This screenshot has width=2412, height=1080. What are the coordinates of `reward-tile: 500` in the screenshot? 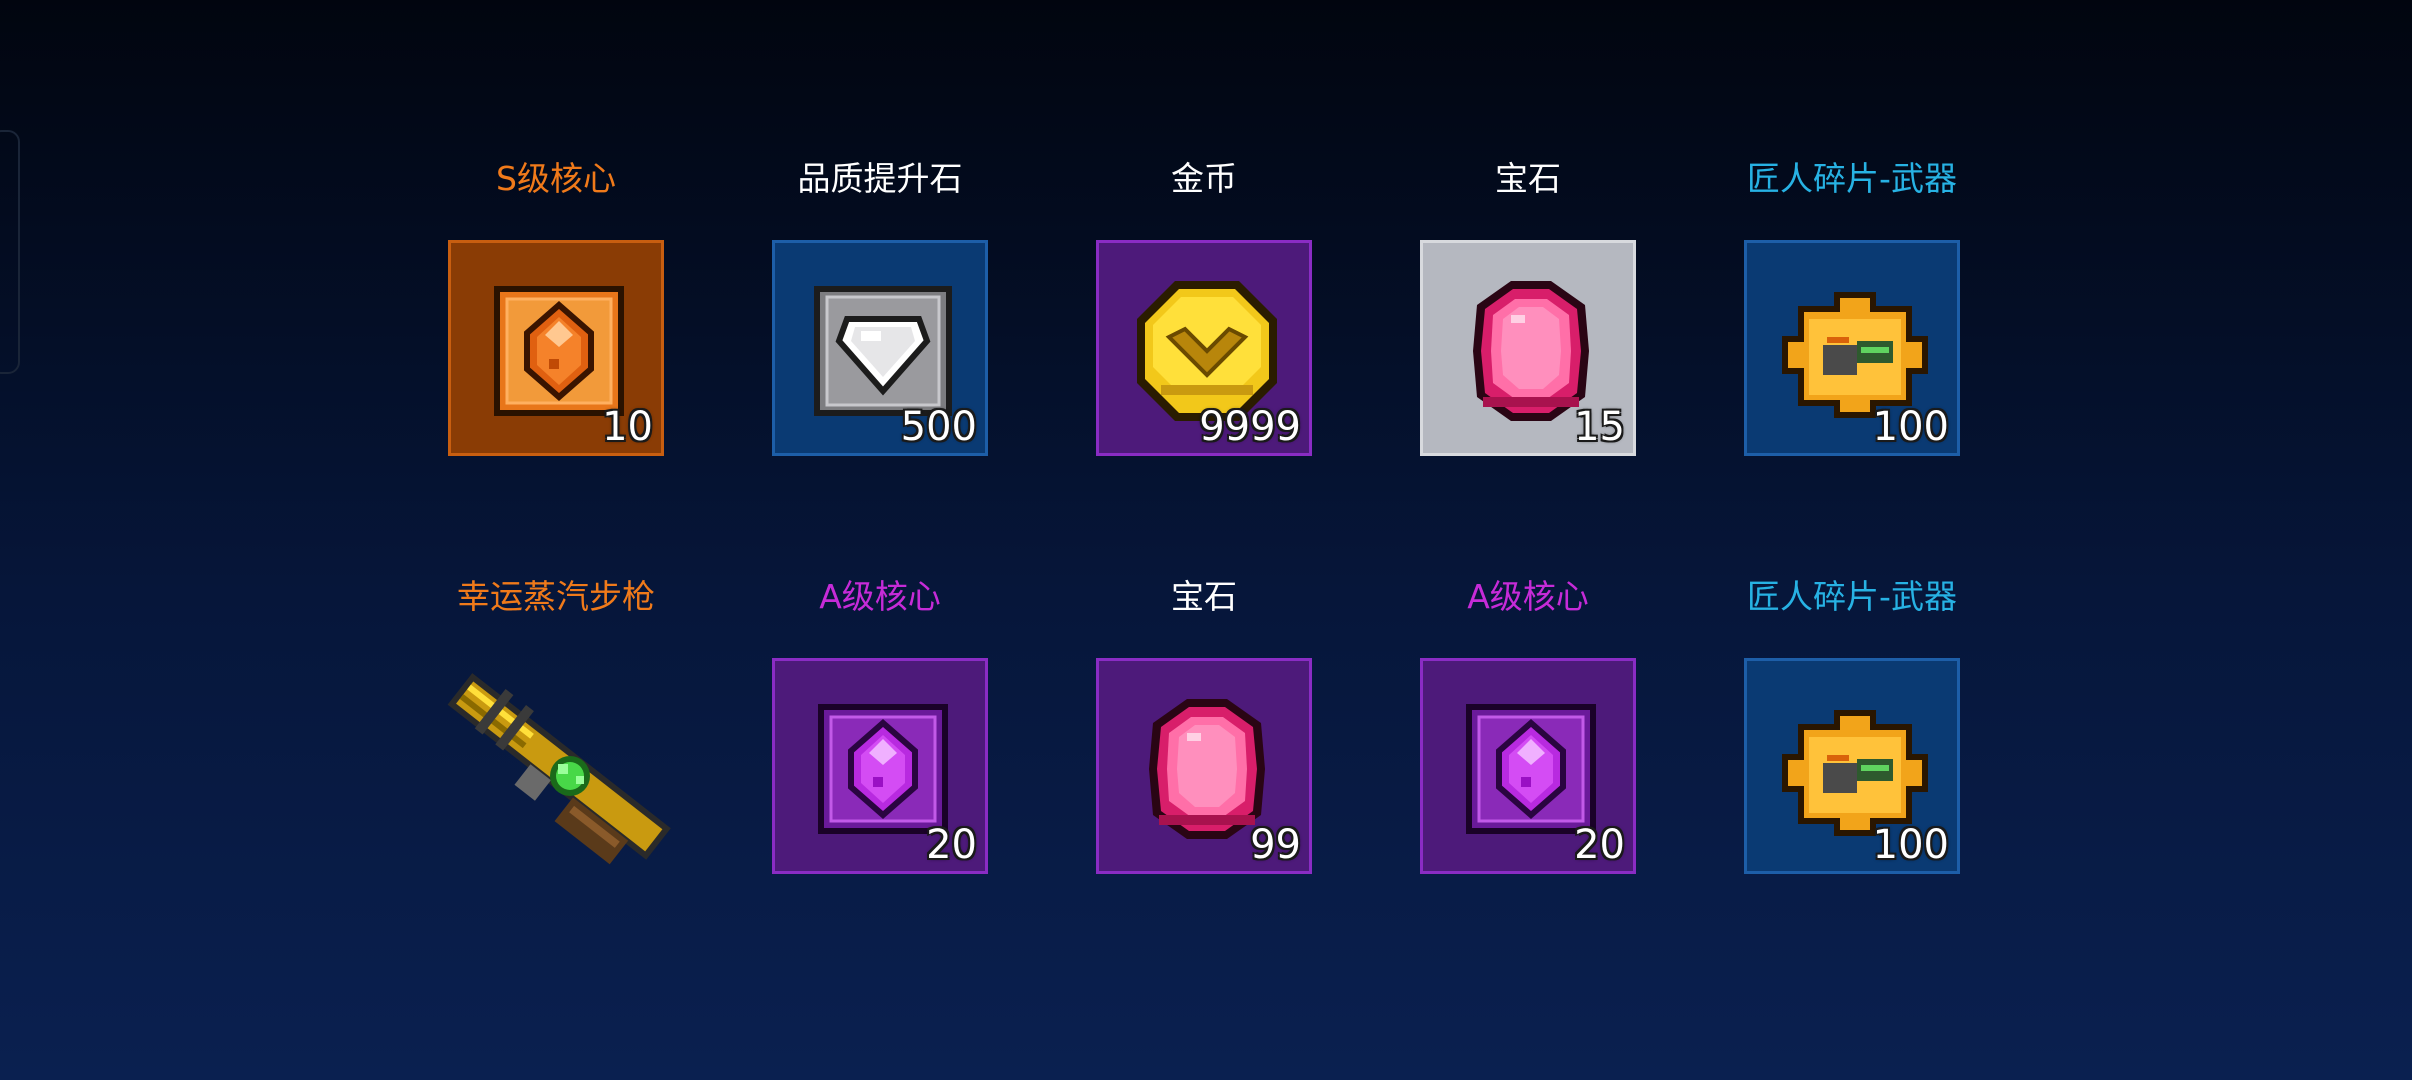 It's located at (880, 348).